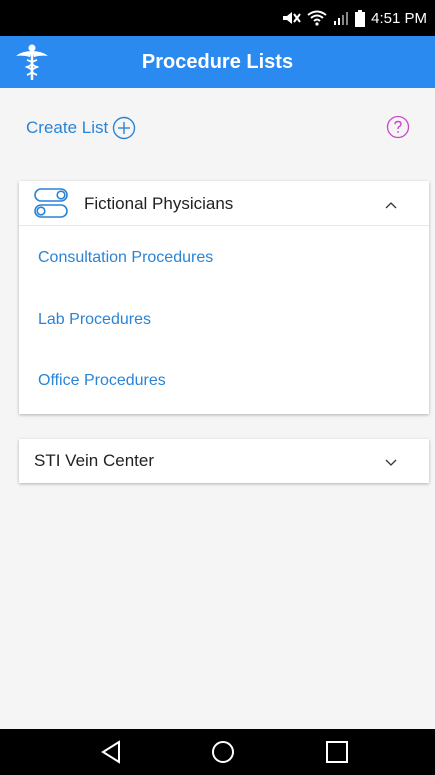 The image size is (435, 775). I want to click on recent-apps-icon, so click(337, 752).